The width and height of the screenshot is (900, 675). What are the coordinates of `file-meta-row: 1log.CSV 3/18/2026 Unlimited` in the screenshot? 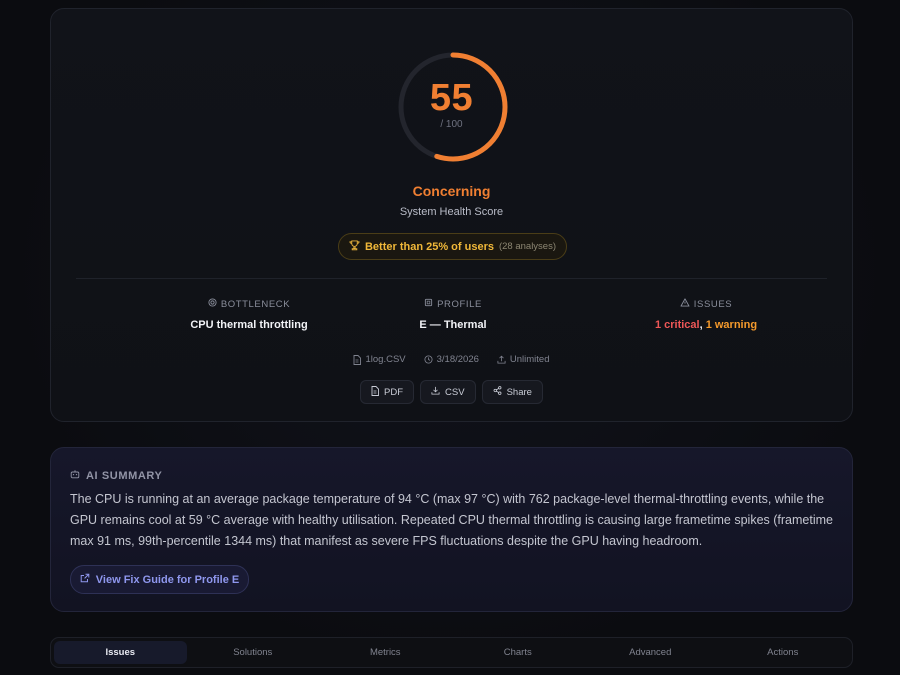 It's located at (451, 359).